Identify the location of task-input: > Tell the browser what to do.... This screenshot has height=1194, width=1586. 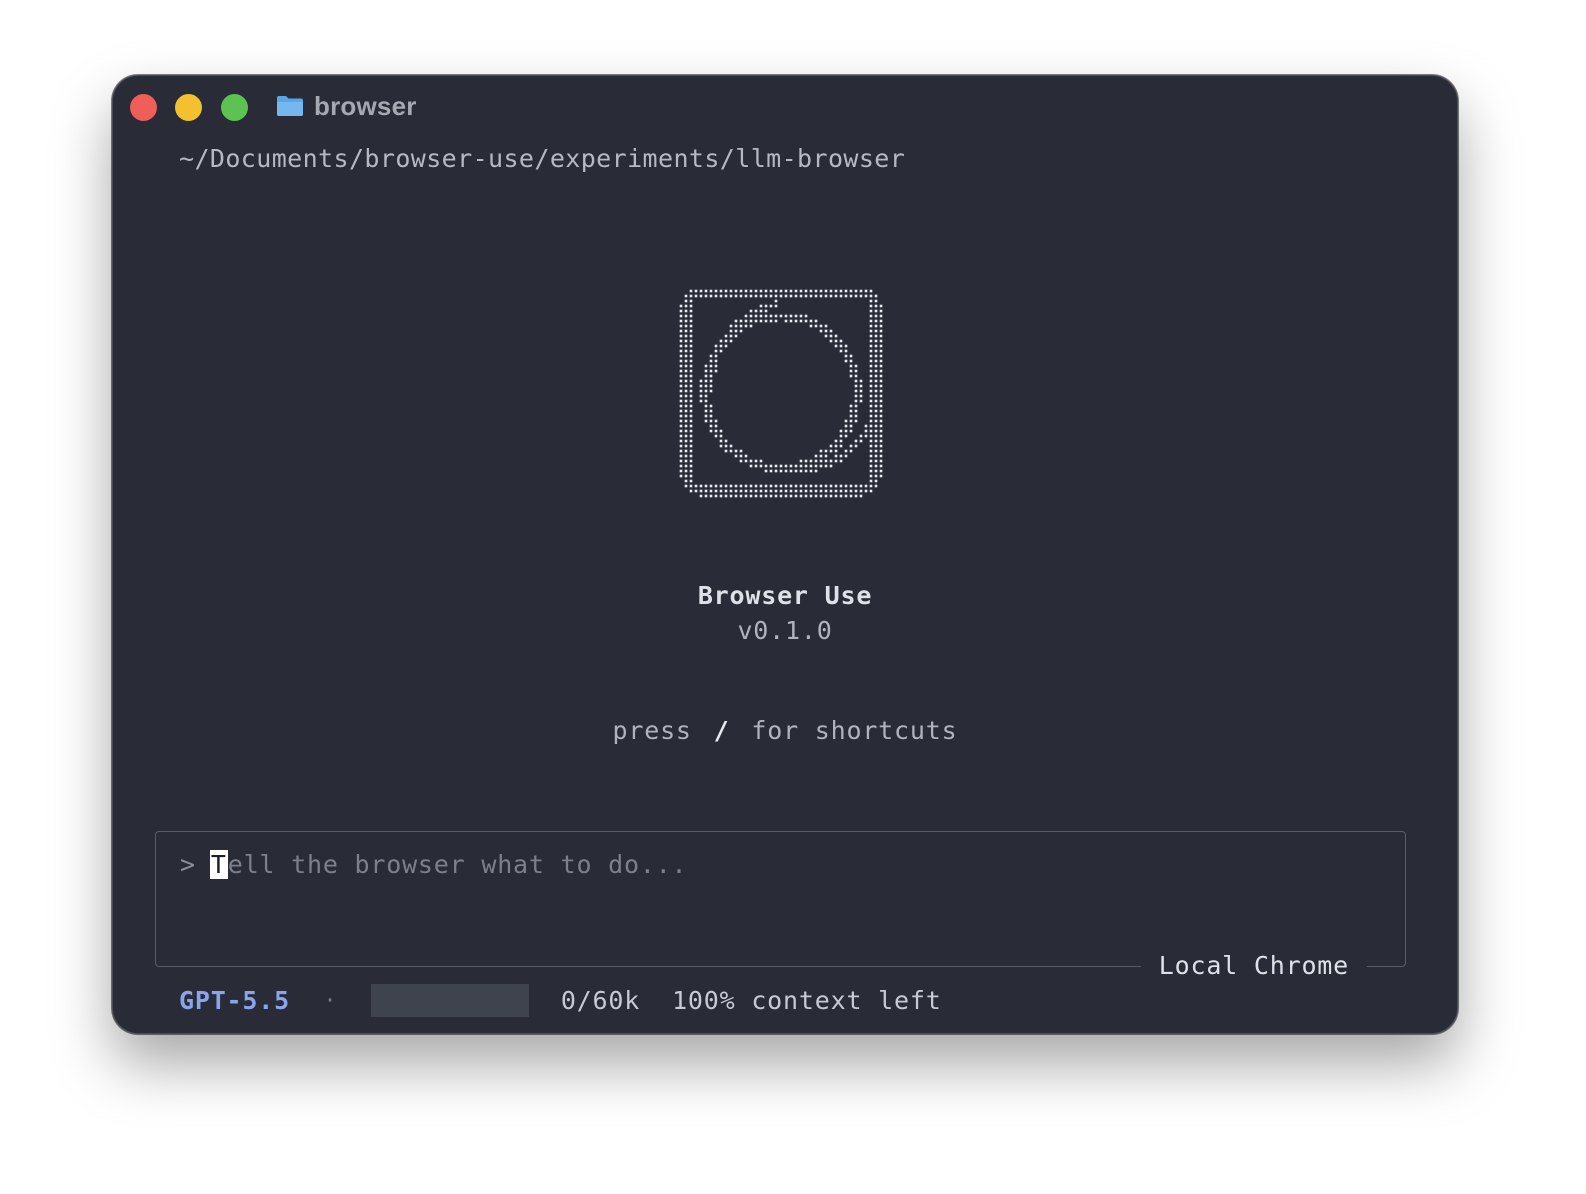
(433, 864).